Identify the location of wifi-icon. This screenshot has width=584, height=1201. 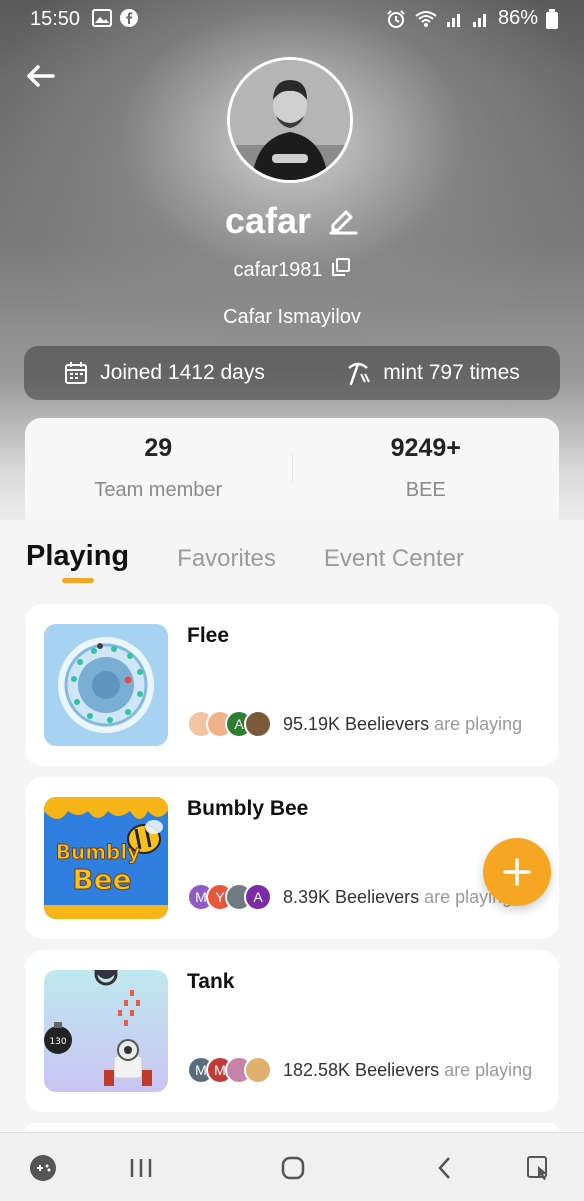
(426, 18).